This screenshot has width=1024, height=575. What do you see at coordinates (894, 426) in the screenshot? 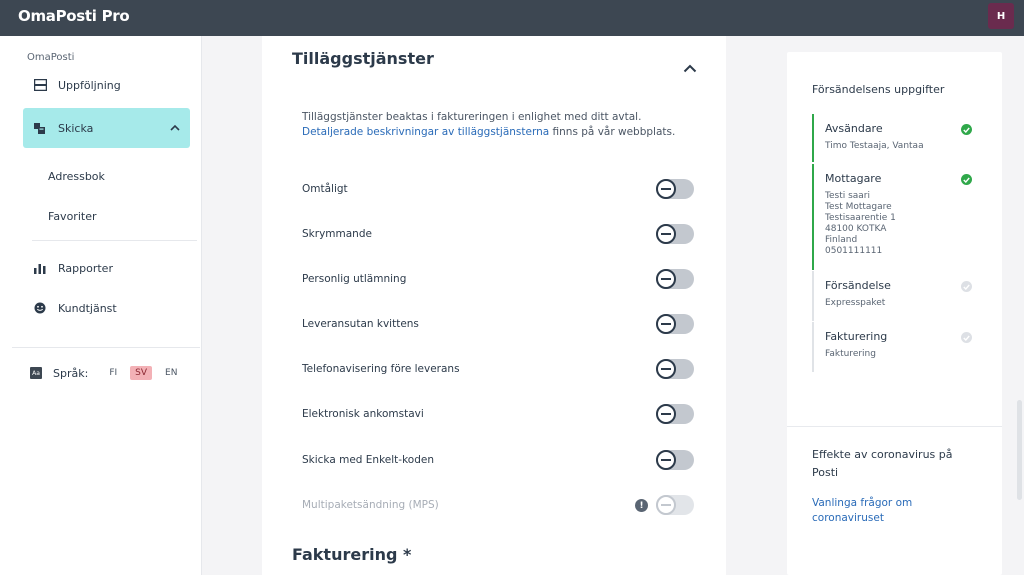
I see `summary-divider` at bounding box center [894, 426].